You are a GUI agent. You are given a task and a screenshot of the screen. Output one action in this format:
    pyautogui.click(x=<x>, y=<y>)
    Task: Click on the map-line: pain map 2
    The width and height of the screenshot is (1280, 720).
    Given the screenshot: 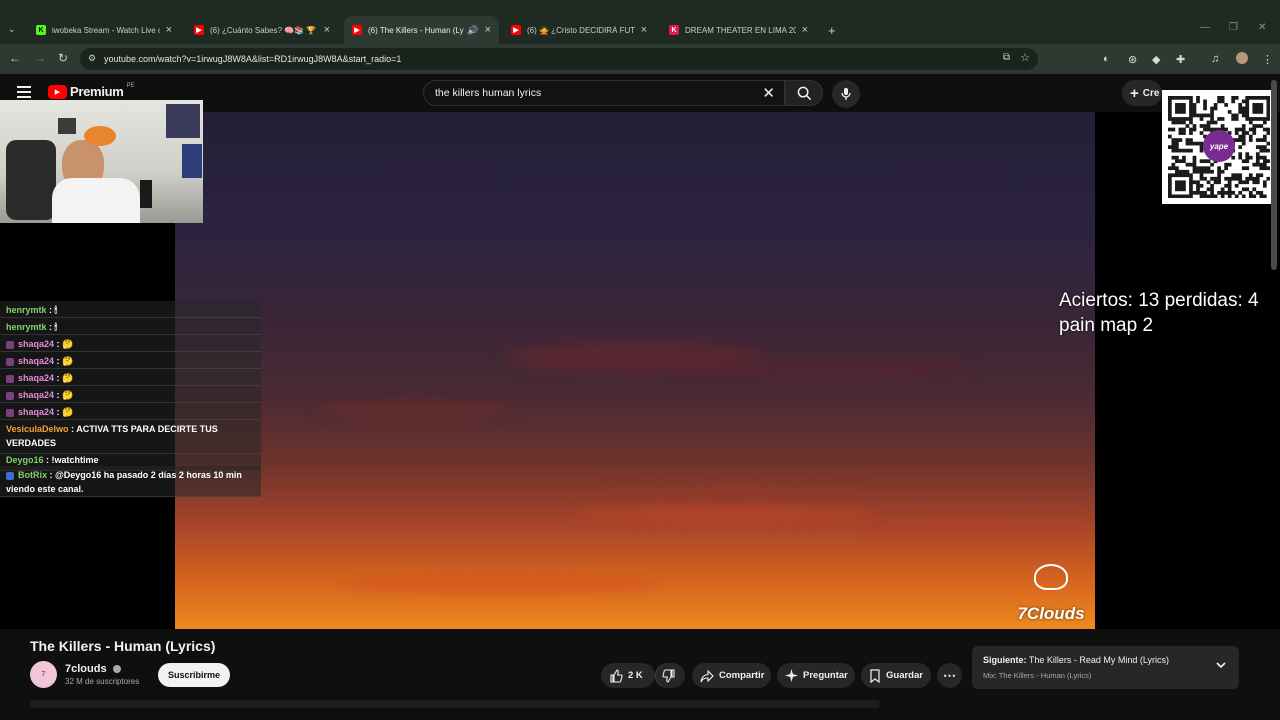 What is the action you would take?
    pyautogui.click(x=1106, y=325)
    